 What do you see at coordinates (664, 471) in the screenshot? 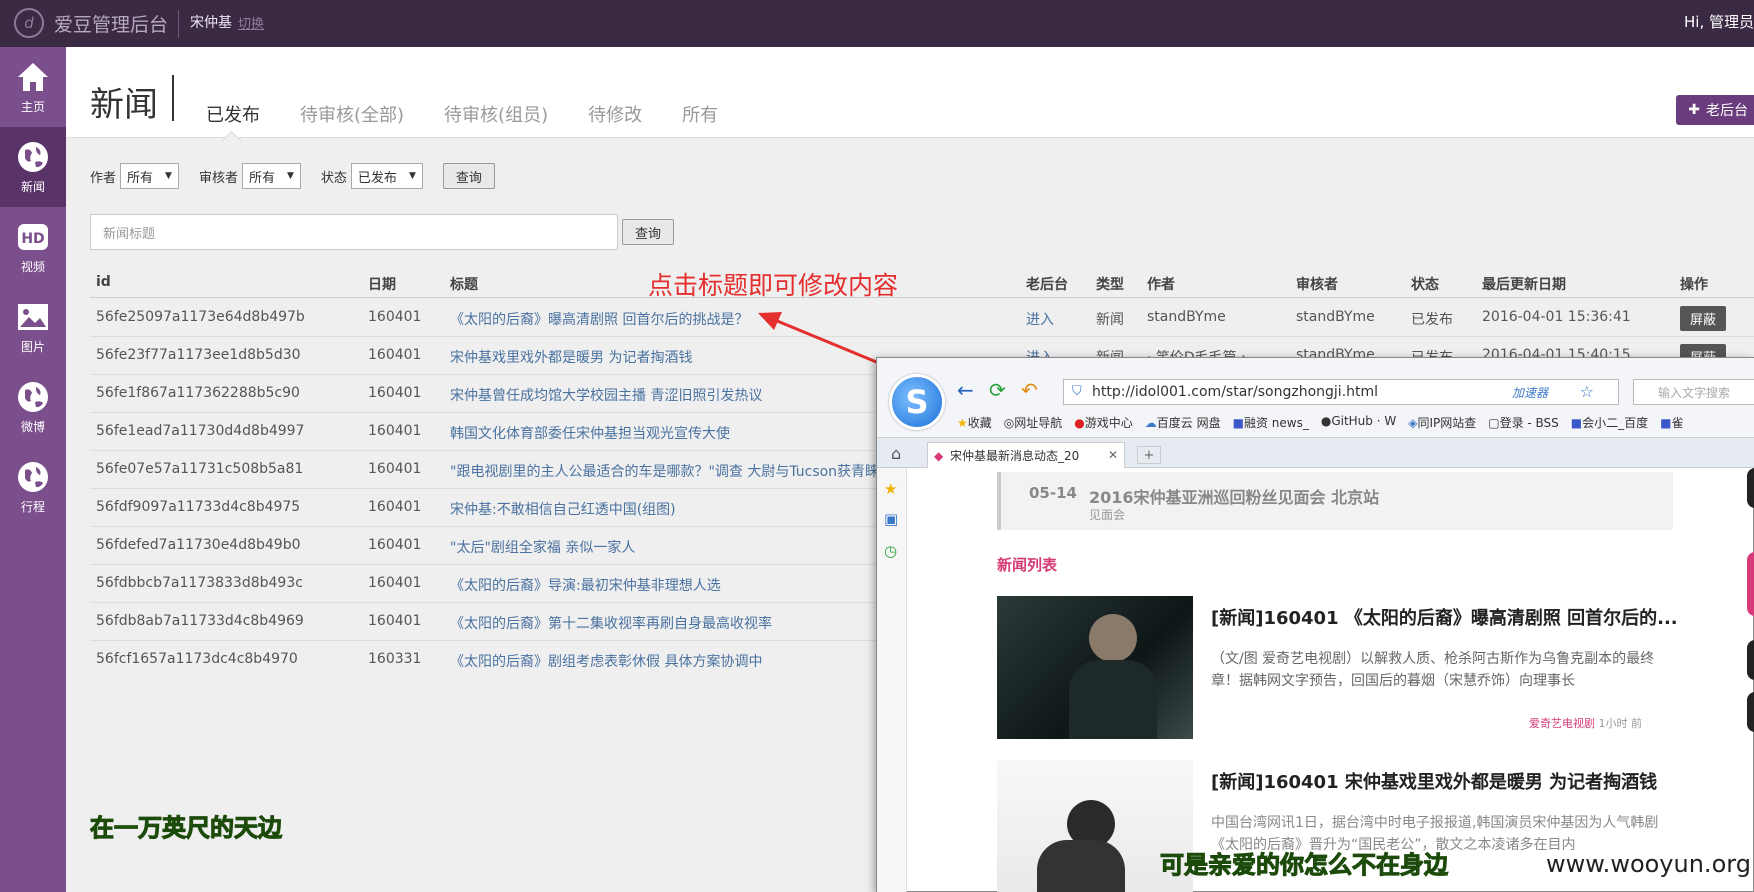
I see `cell-title-link: "跟电视剧里的主人公最适合的车是哪款？"调查 大尉与Tucson获青睐` at bounding box center [664, 471].